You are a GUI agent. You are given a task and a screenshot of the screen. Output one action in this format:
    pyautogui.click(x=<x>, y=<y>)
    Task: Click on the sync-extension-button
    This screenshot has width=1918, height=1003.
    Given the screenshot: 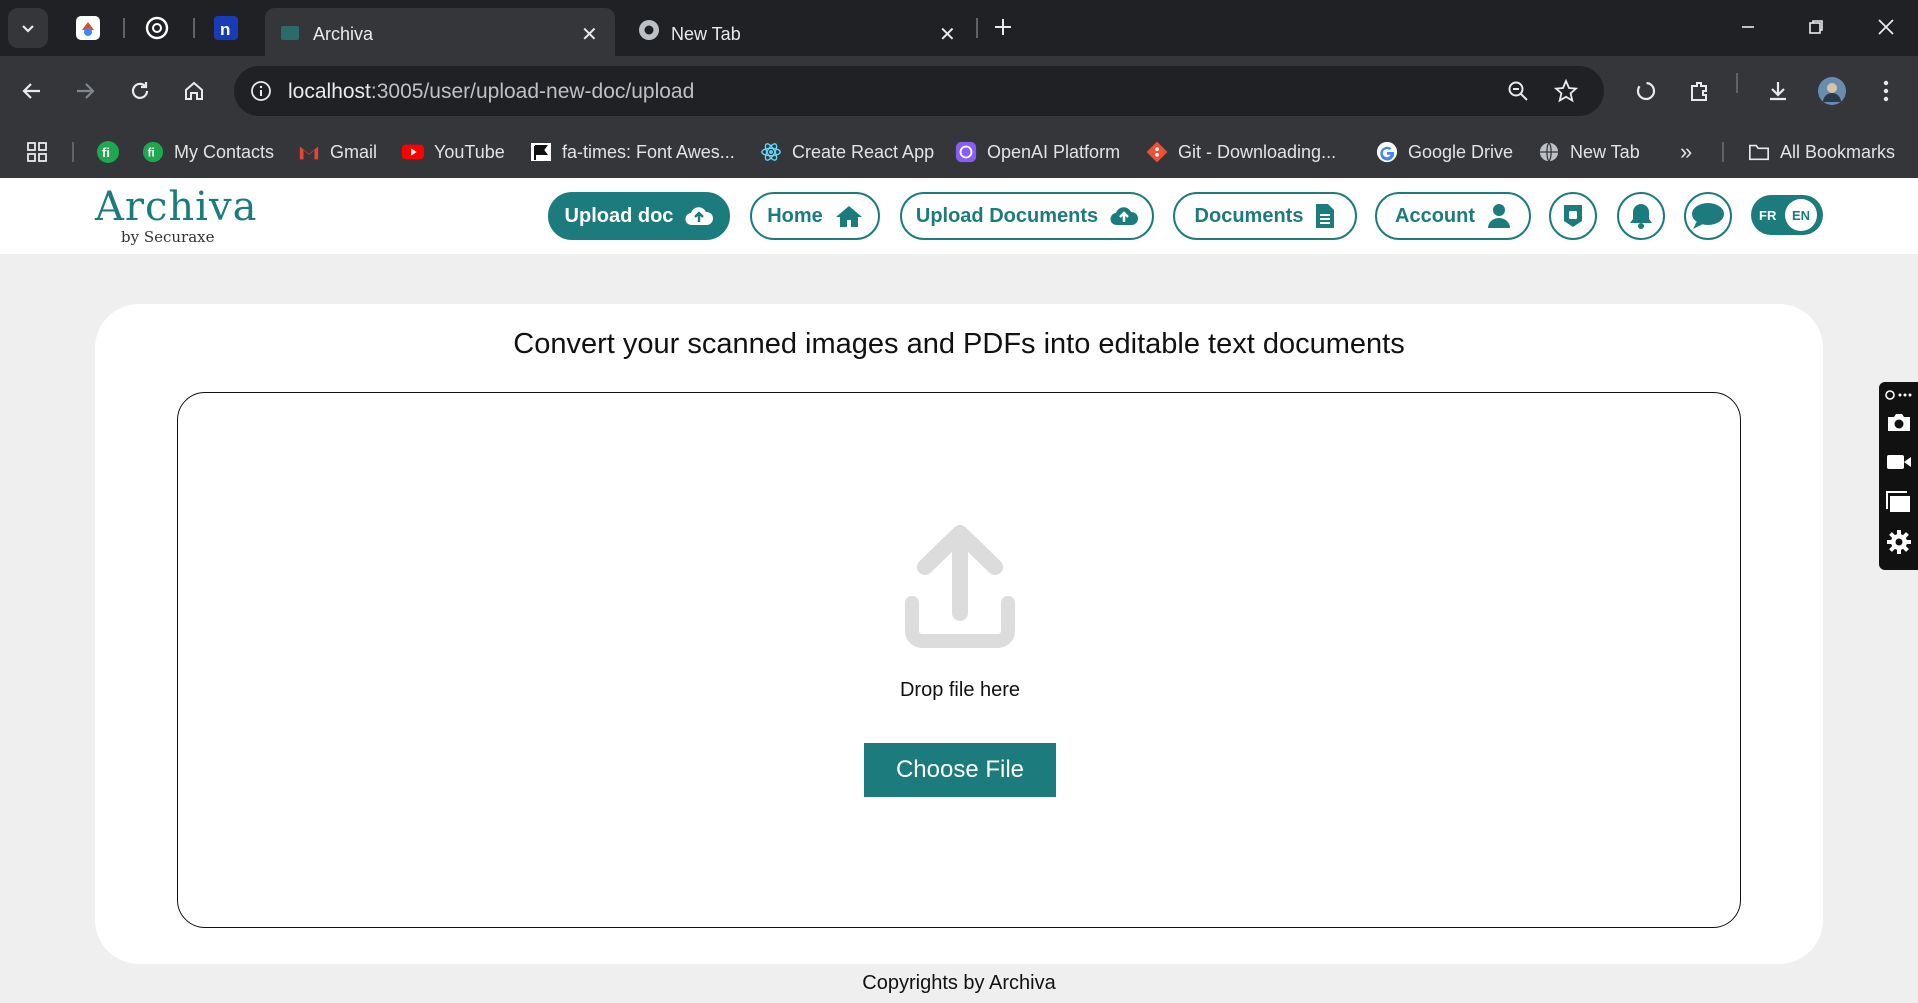 What is the action you would take?
    pyautogui.click(x=1646, y=91)
    